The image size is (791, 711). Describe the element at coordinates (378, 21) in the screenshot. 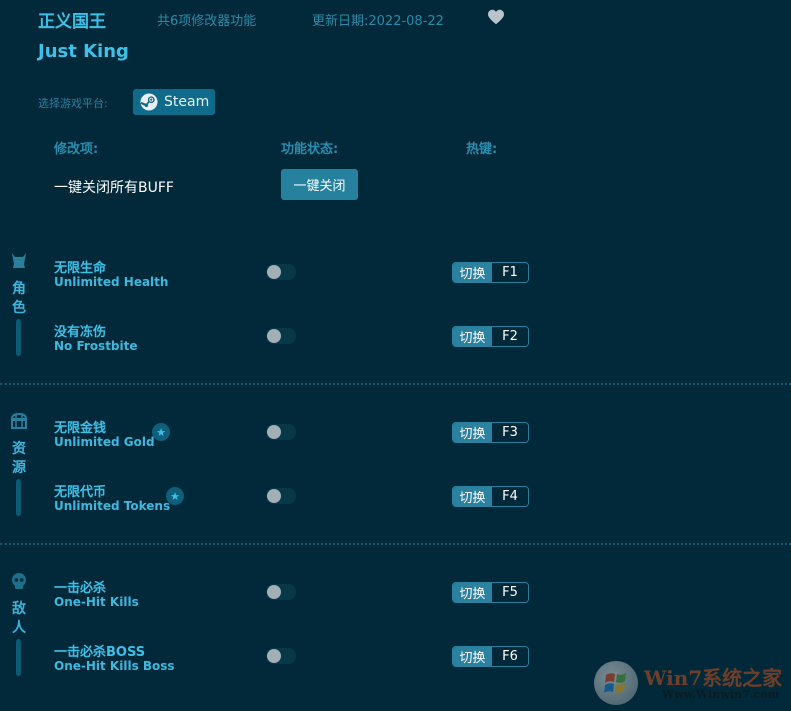

I see `update-date: 更新日期:2022-08-22` at that location.